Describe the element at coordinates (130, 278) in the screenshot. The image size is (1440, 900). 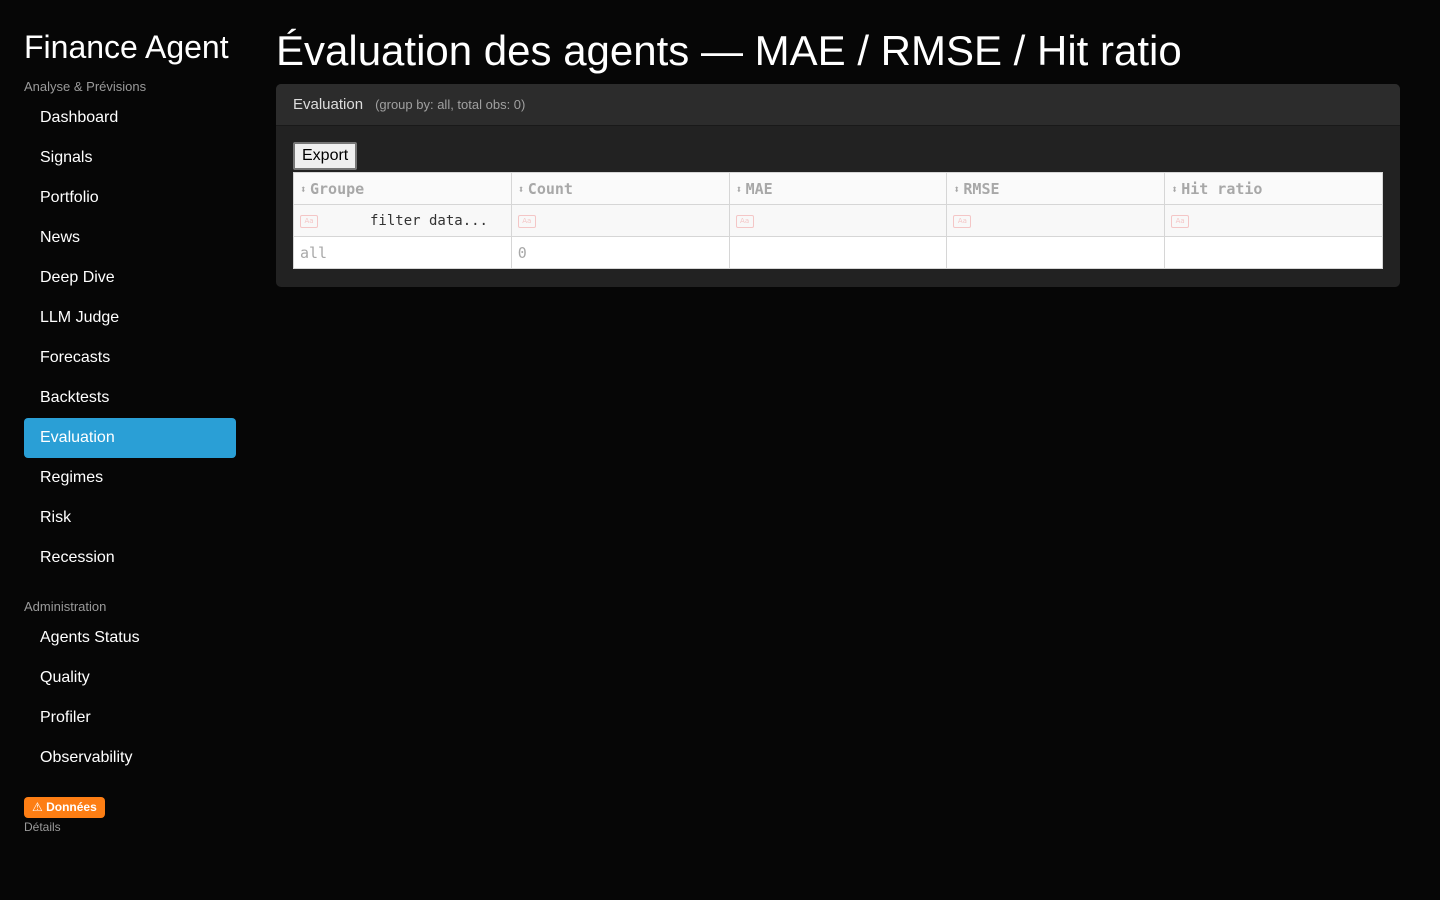
I see `nav-item-deep-dive: Deep Dive` at that location.